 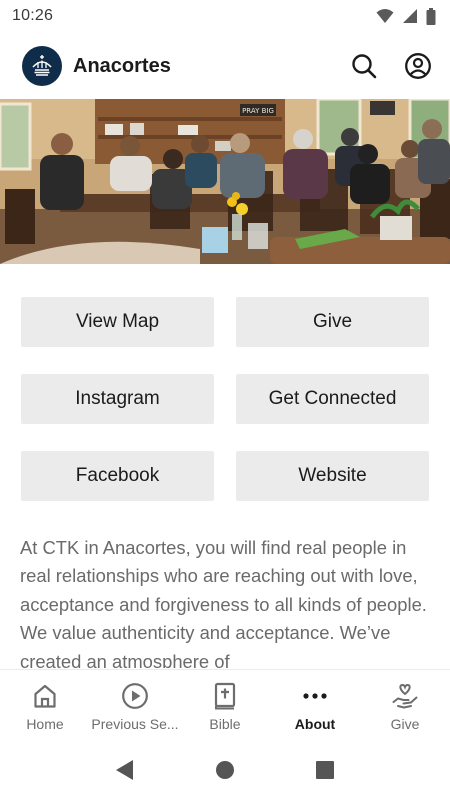 I want to click on bottom-nav: Home Previous Se... Bible About Give, so click(x=225, y=701).